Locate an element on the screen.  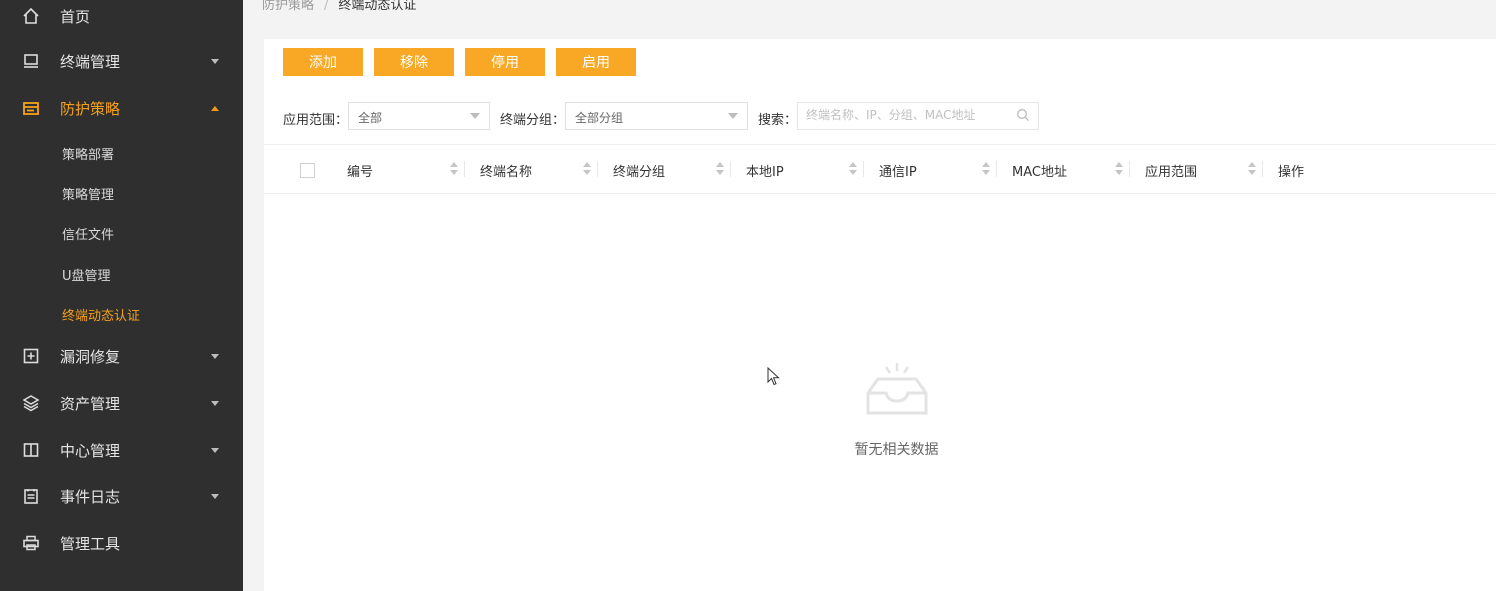
scope-select: 全部 is located at coordinates (419, 116).